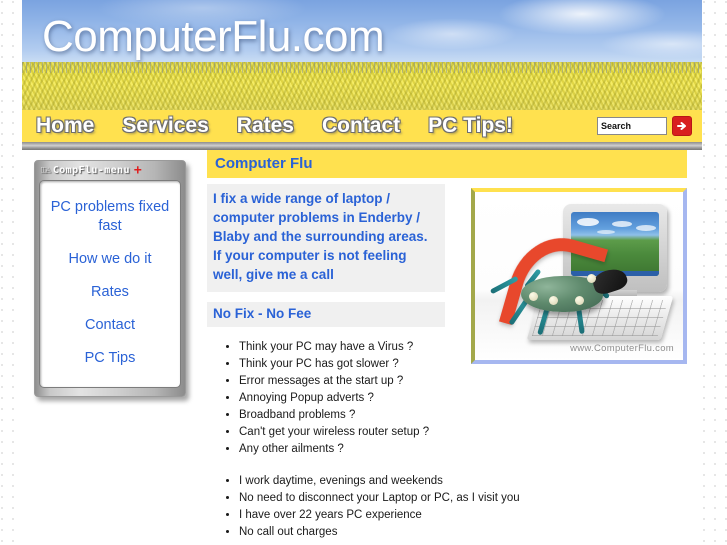 The image size is (727, 545). What do you see at coordinates (326, 314) in the screenshot?
I see `no-fix-no-fee-block: No Fix - No Fee` at bounding box center [326, 314].